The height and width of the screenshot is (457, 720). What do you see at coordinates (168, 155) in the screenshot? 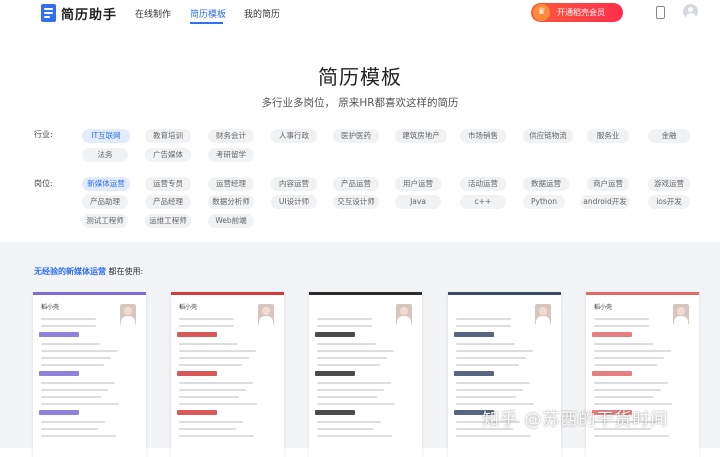
I see `industry-tag: 广告媒体` at bounding box center [168, 155].